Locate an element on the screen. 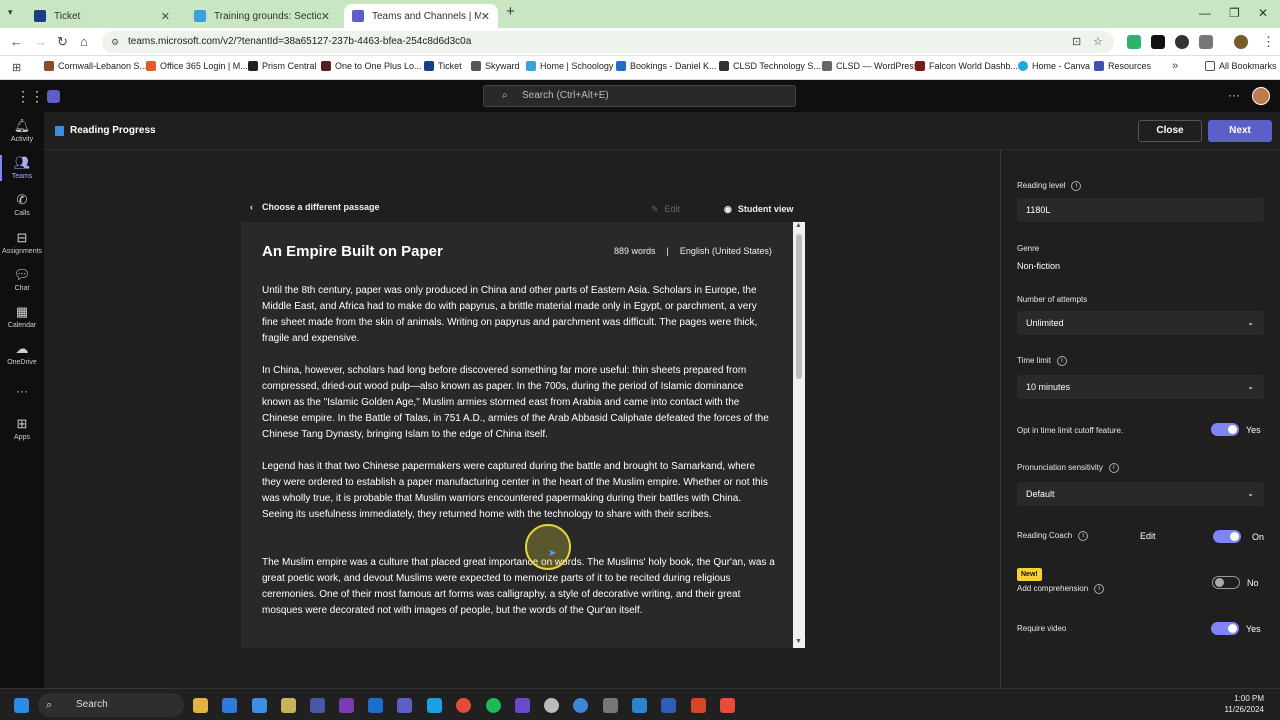 The height and width of the screenshot is (720, 1280). rail-item-apps: ⊞ Apps is located at coordinates (22, 428).